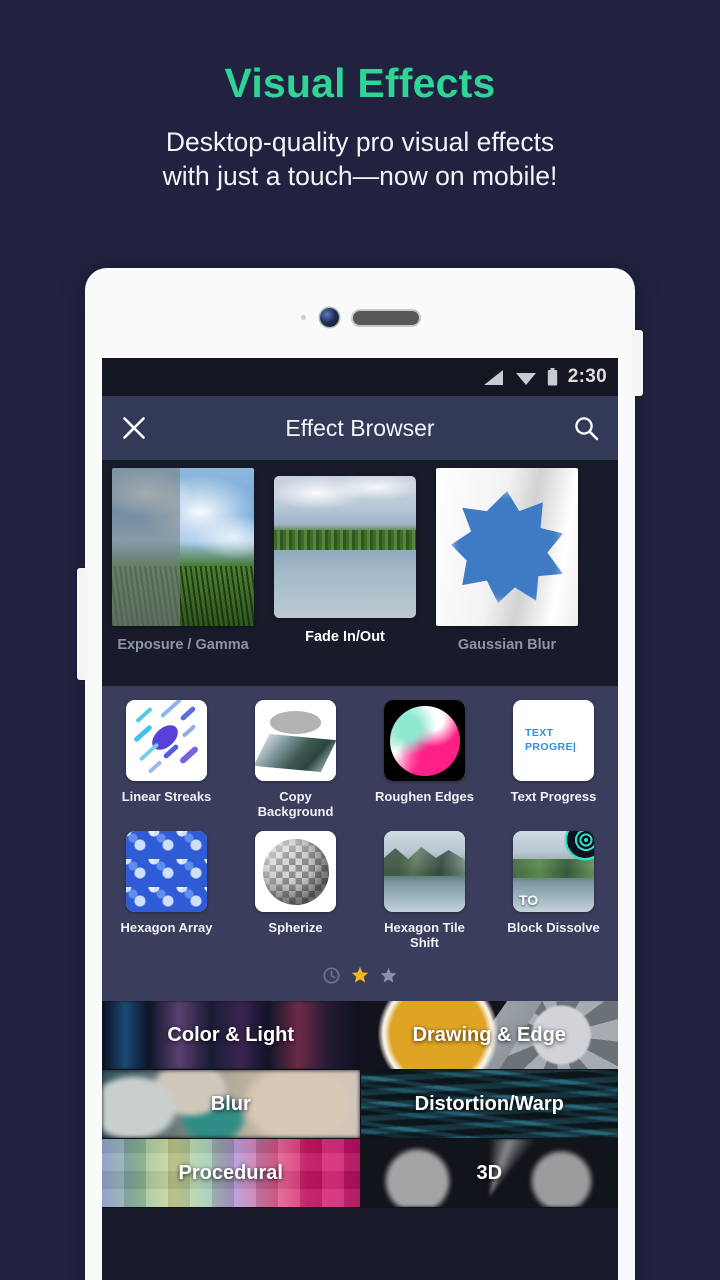 Image resolution: width=720 pixels, height=1280 pixels. I want to click on category-tile-distortion-warp: Distortion/Warp, so click(489, 1105).